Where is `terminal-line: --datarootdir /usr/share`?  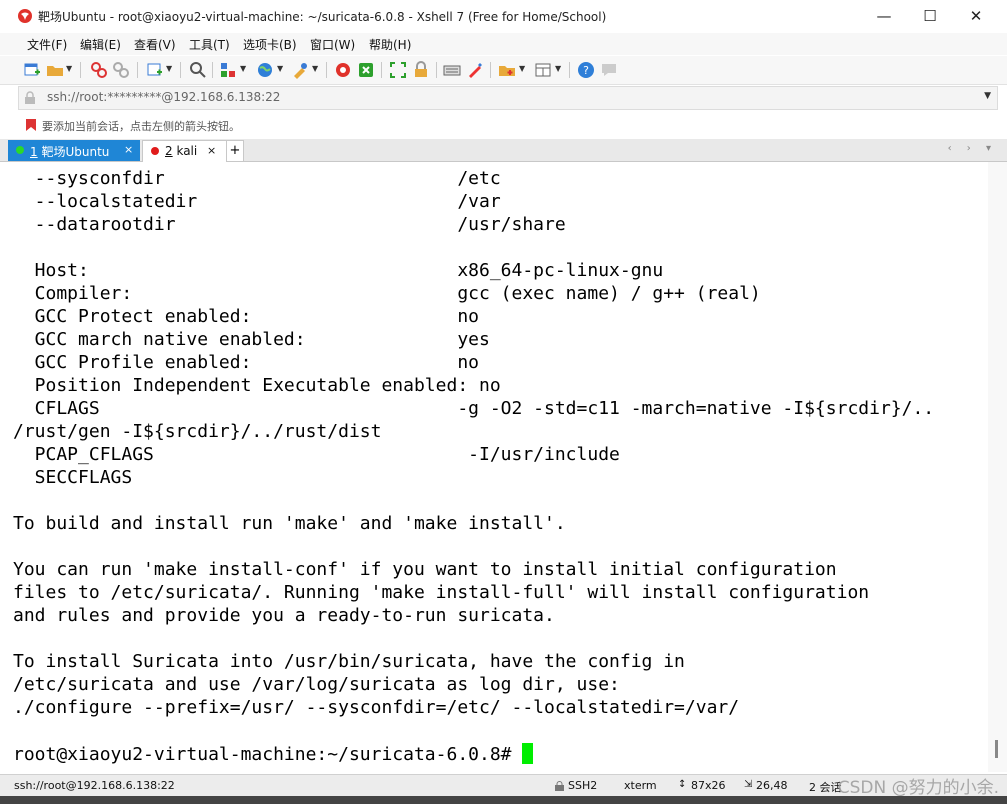
terminal-line: --datarootdir /usr/share is located at coordinates (289, 224).